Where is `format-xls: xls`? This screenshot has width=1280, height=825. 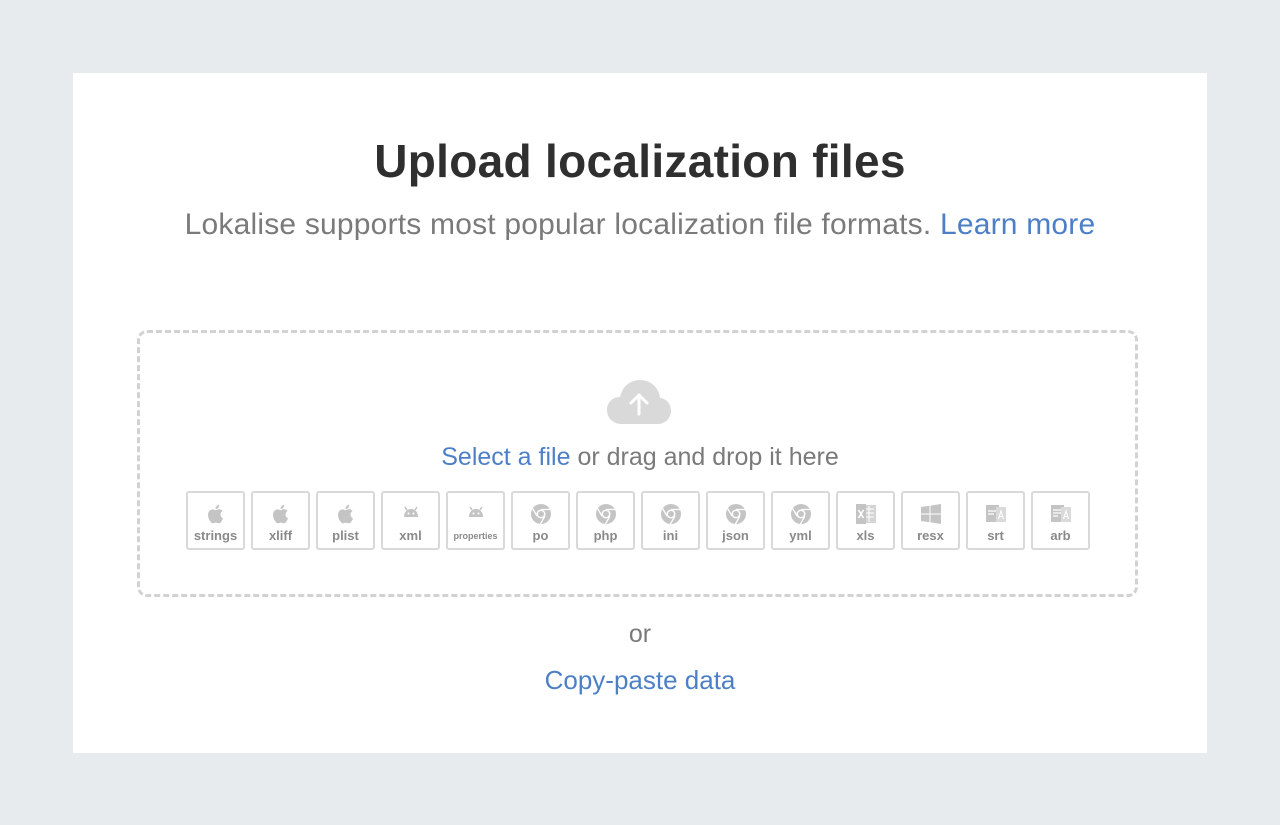 format-xls: xls is located at coordinates (865, 520).